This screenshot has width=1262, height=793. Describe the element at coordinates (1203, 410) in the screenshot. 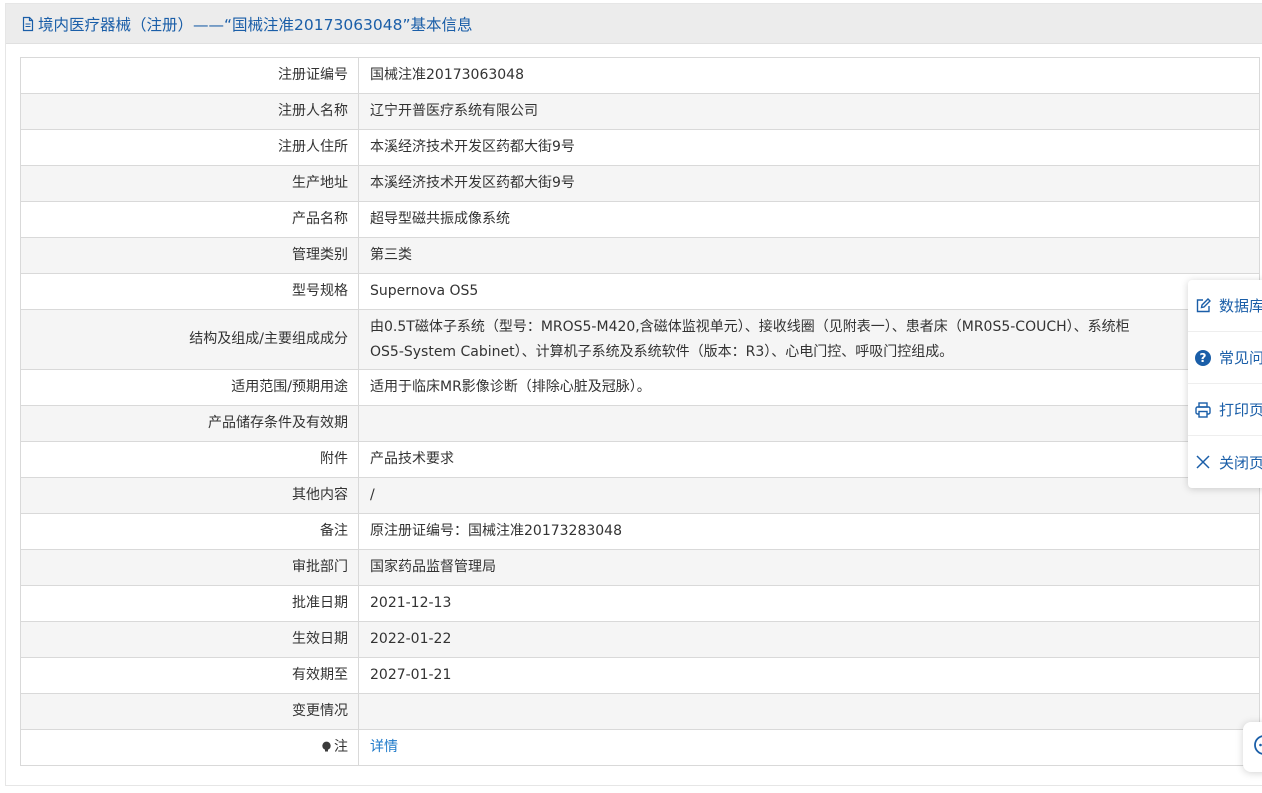

I see `print-icon` at that location.